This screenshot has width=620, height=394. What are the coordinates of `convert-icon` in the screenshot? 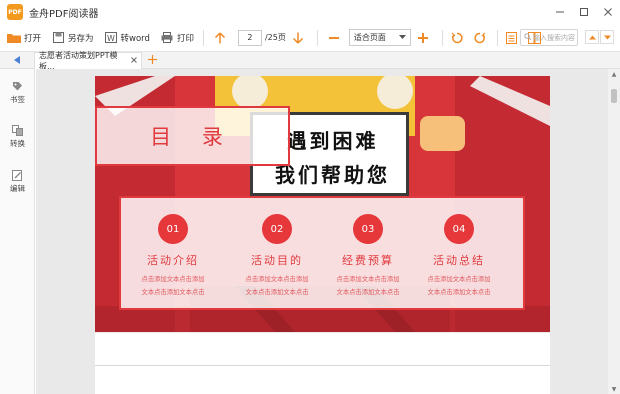 It's located at (17, 130).